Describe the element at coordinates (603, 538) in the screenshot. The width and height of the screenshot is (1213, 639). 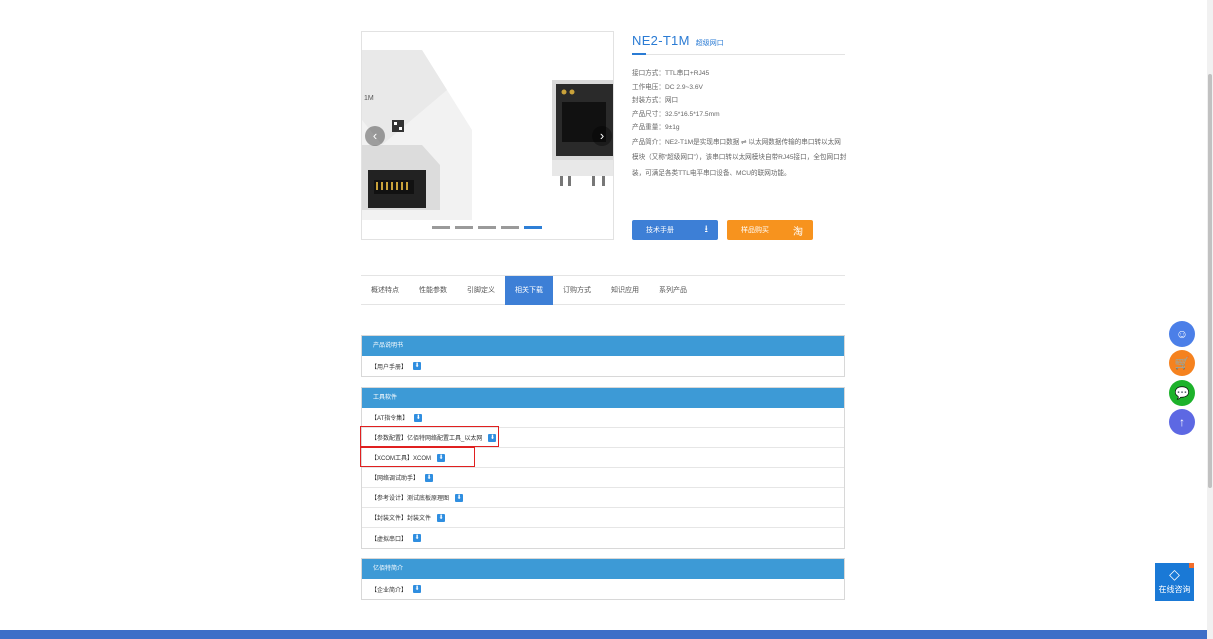
I see `download-row: 【虚拟串口】 ⬇` at that location.